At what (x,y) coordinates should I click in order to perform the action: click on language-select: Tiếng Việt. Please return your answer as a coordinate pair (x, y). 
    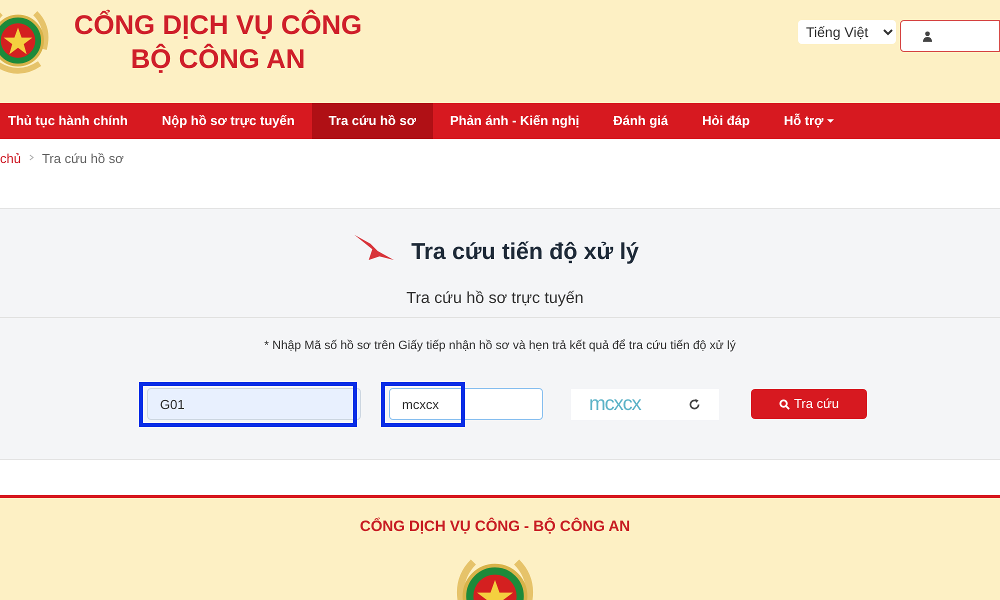
    Looking at the image, I should click on (847, 32).